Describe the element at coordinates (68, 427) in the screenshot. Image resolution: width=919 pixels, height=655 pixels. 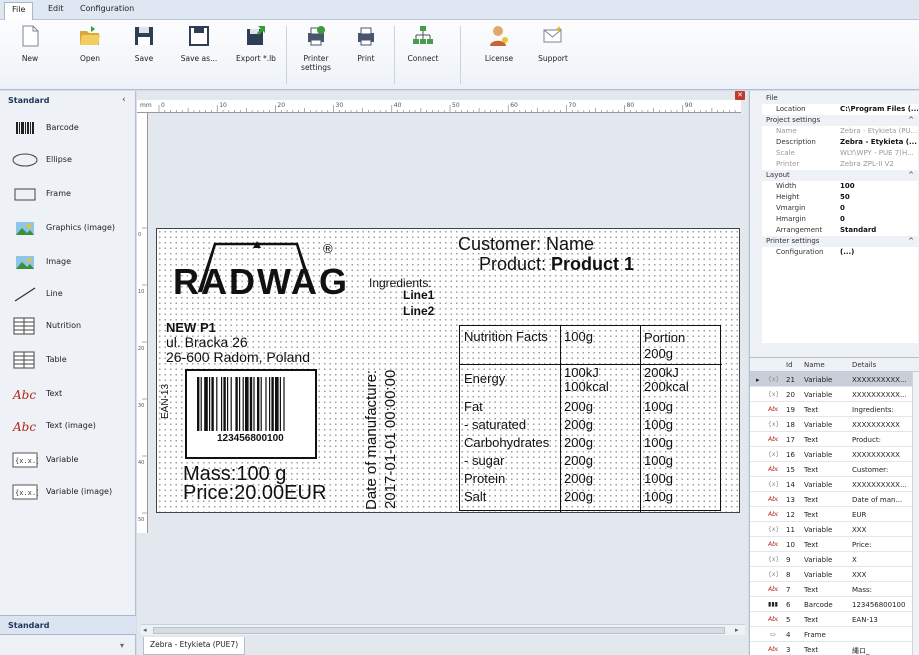
I see `tool-text-image: Abc Text (image)` at that location.